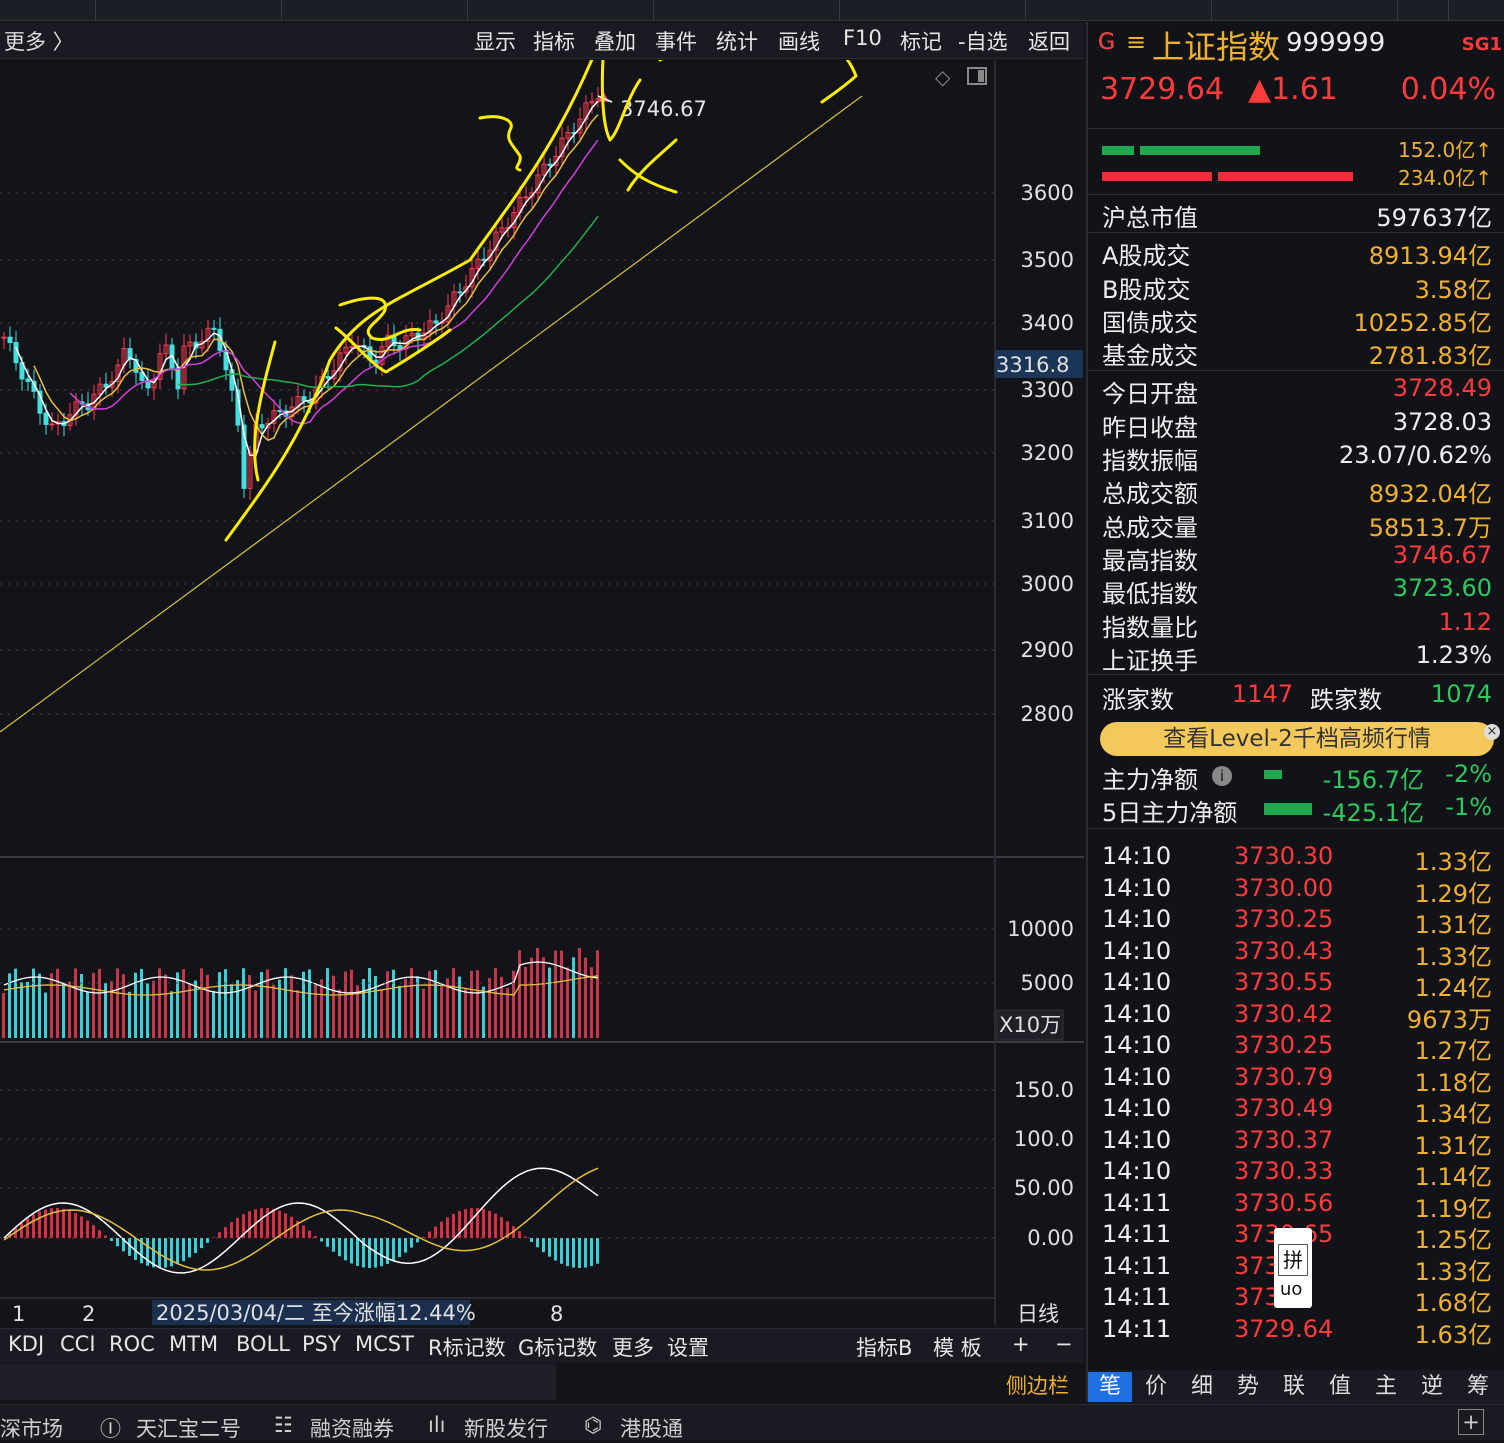  What do you see at coordinates (467, 1347) in the screenshot?
I see `tab-r-mark: R标记数` at bounding box center [467, 1347].